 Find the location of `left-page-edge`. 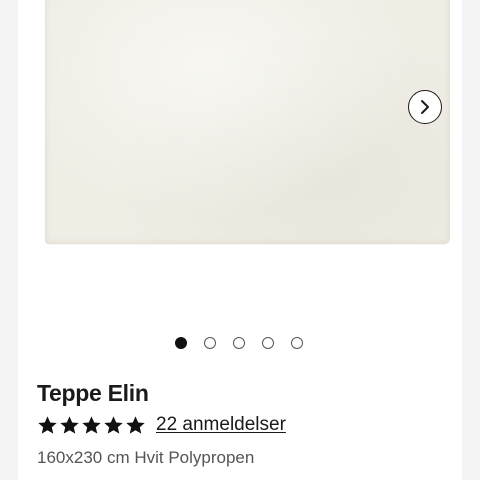

left-page-edge is located at coordinates (9, 240).